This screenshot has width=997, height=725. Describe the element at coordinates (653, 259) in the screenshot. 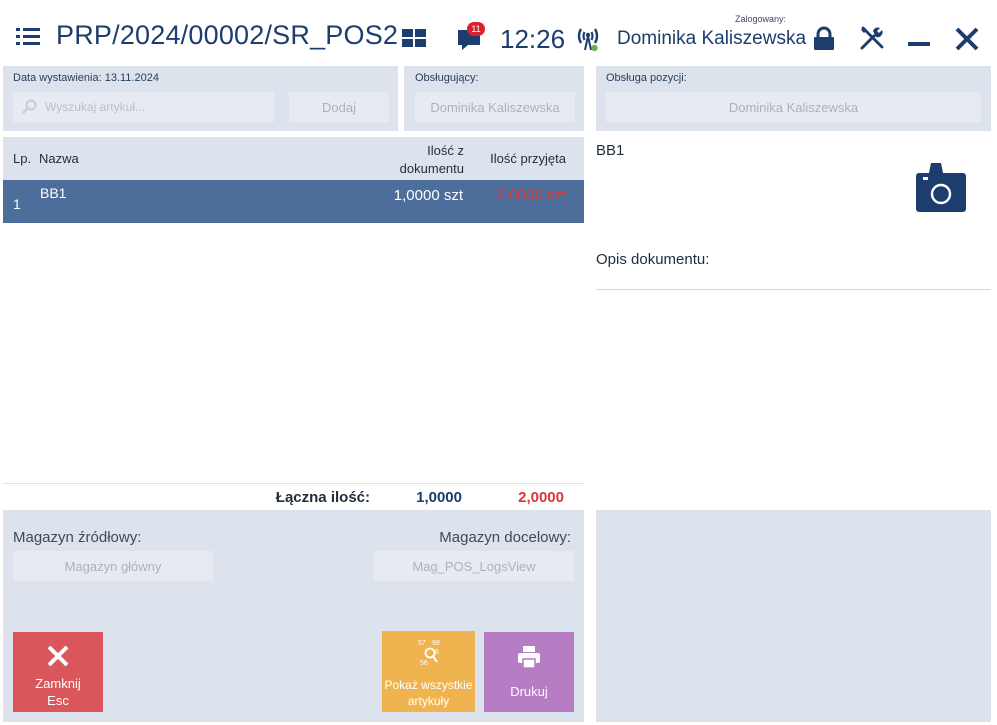

I see `doc-description-label: Opis dokumentu:` at that location.